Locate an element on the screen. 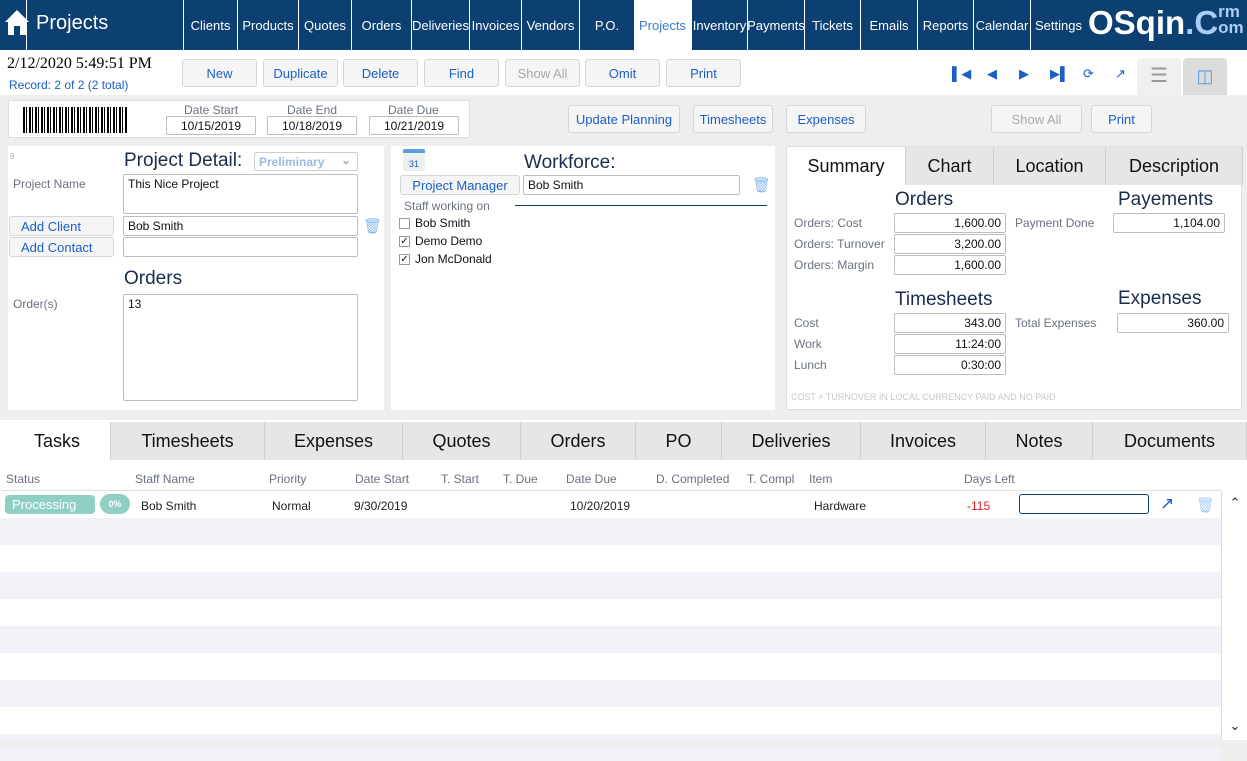 This screenshot has width=1247, height=761. column-header: T. Compl is located at coordinates (770, 479).